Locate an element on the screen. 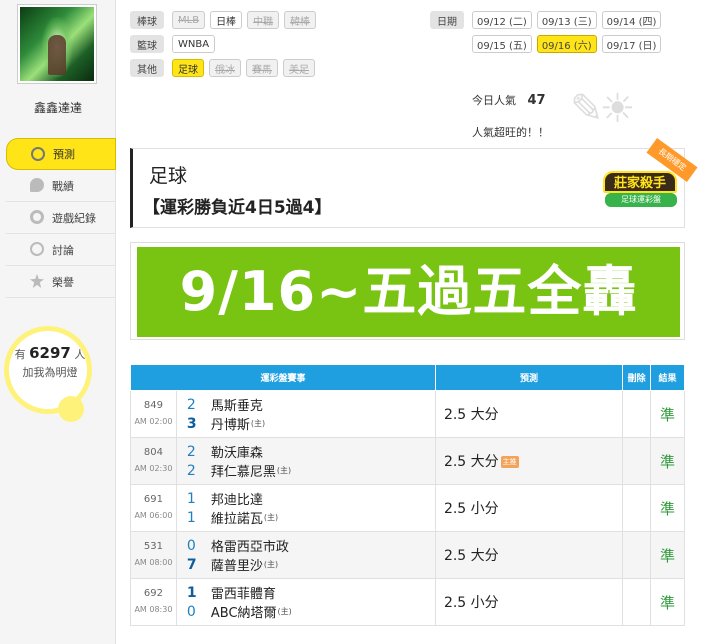  promo-banner: 9/16~五過五全轟 is located at coordinates (407, 291).